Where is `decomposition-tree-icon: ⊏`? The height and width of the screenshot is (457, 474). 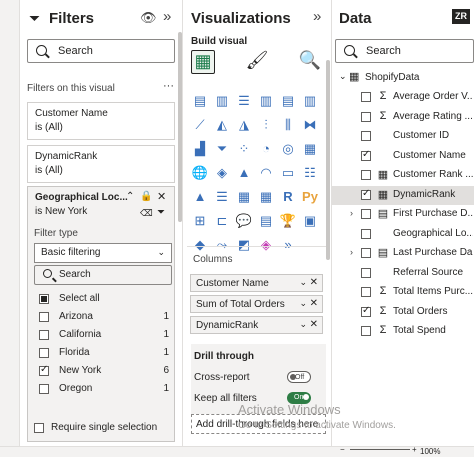
decomposition-tree-icon: ⊏ is located at coordinates (222, 221).